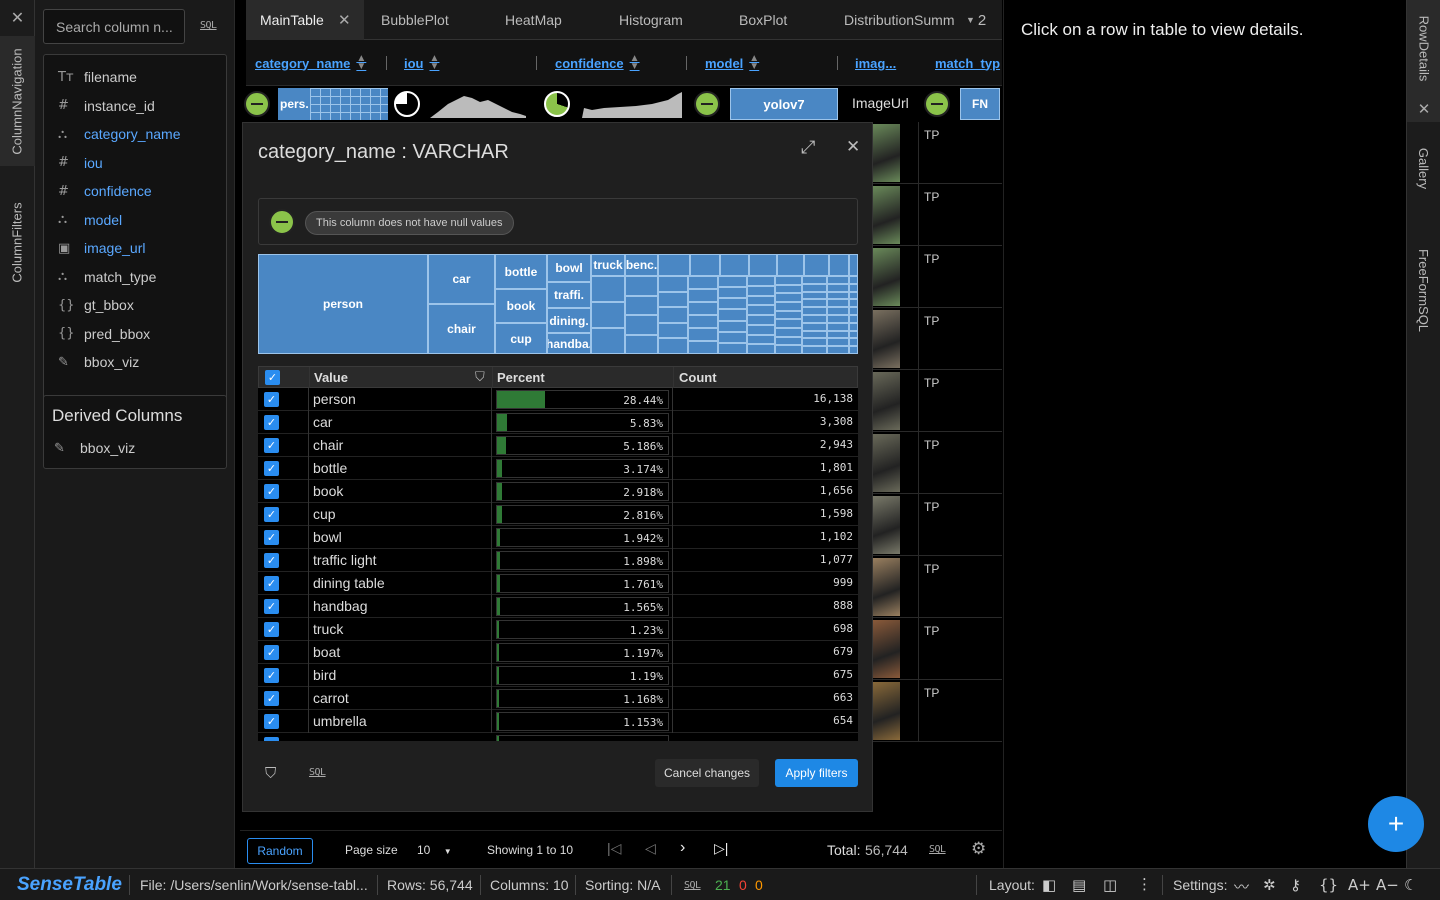  I want to click on value-row: ✓ boat 1.197% 679, so click(558, 652).